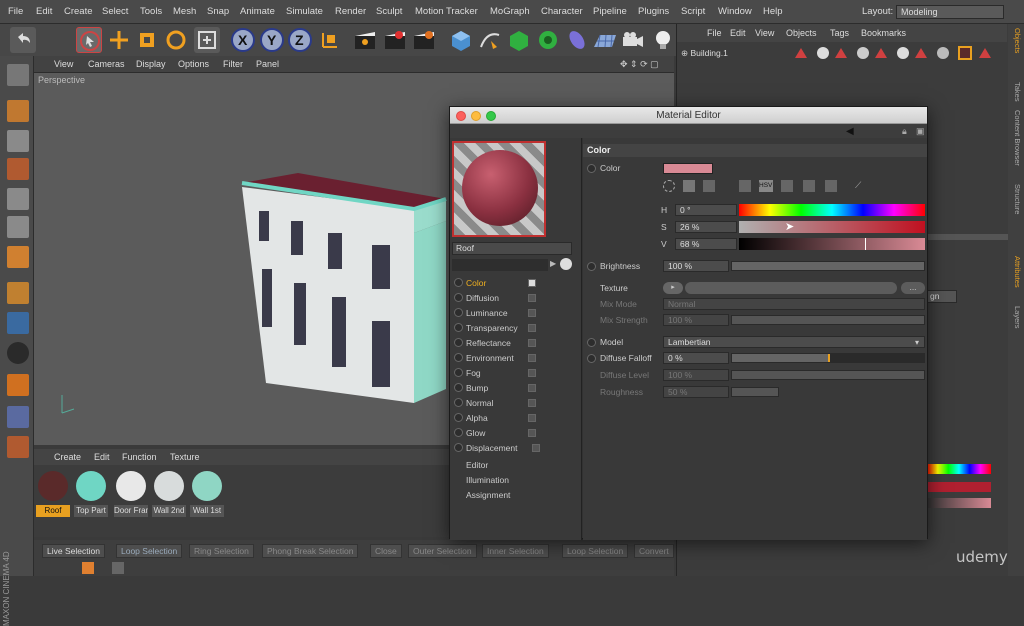 The image size is (1024, 626). Describe the element at coordinates (831, 186) in the screenshot. I see `swatches-icon` at that location.